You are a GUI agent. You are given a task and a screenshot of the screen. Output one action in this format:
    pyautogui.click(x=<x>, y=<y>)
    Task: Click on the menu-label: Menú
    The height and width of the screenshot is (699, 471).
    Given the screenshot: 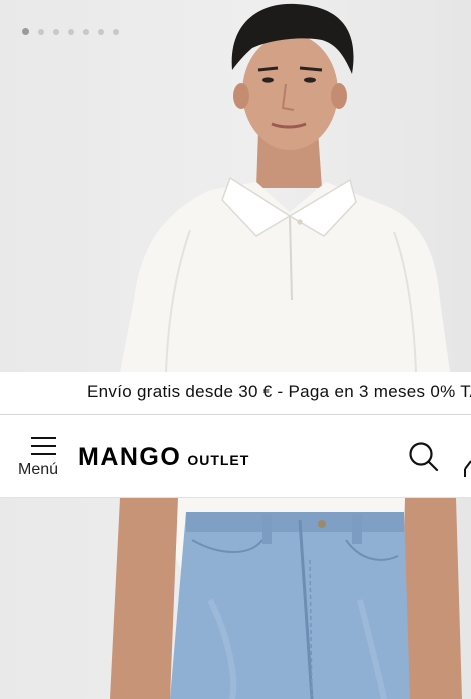 What is the action you would take?
    pyautogui.click(x=38, y=469)
    